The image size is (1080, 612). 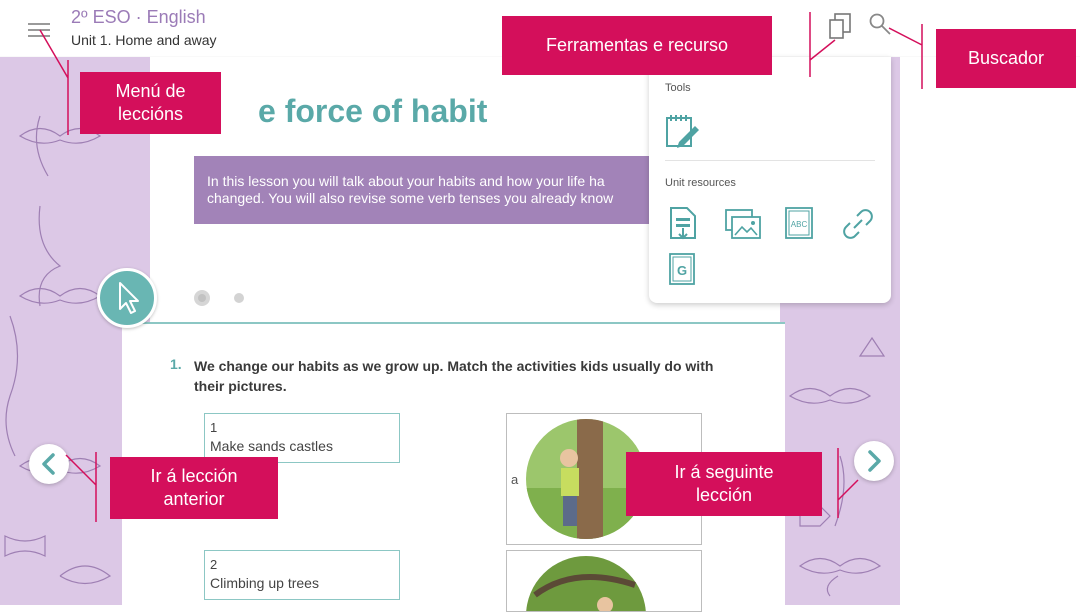 I want to click on match-item-2: 2 Climbing up trees, so click(x=302, y=575).